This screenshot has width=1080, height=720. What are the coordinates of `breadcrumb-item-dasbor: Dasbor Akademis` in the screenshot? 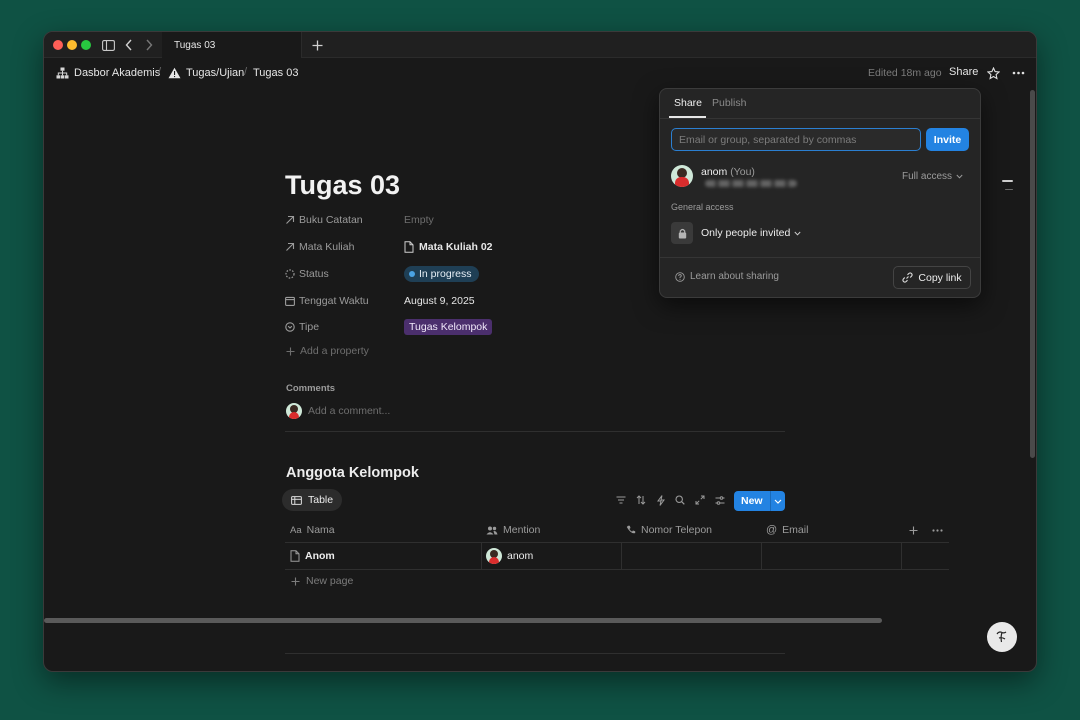 It's located at (108, 73).